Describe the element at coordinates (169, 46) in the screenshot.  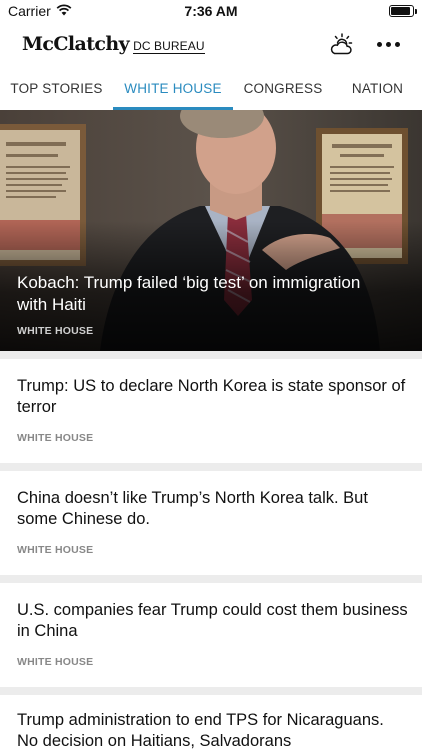
I see `logo-sub-text: DC BUREAU` at that location.